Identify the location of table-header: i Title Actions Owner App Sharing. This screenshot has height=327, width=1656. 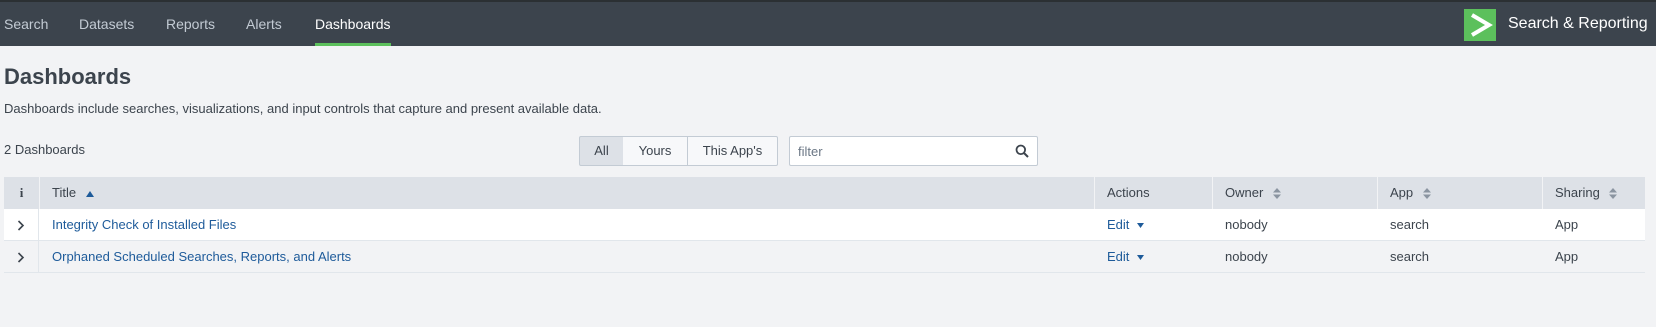
(824, 193).